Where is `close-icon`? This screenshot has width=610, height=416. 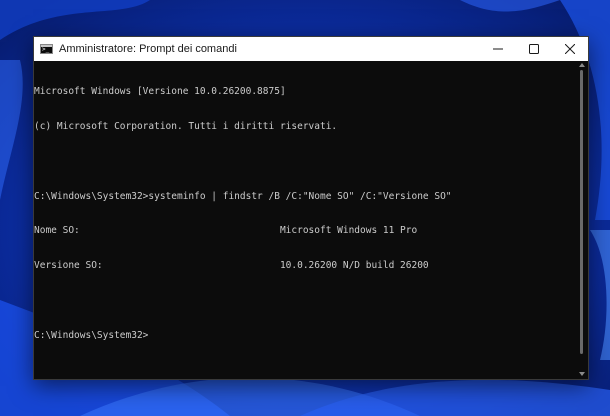 close-icon is located at coordinates (570, 49).